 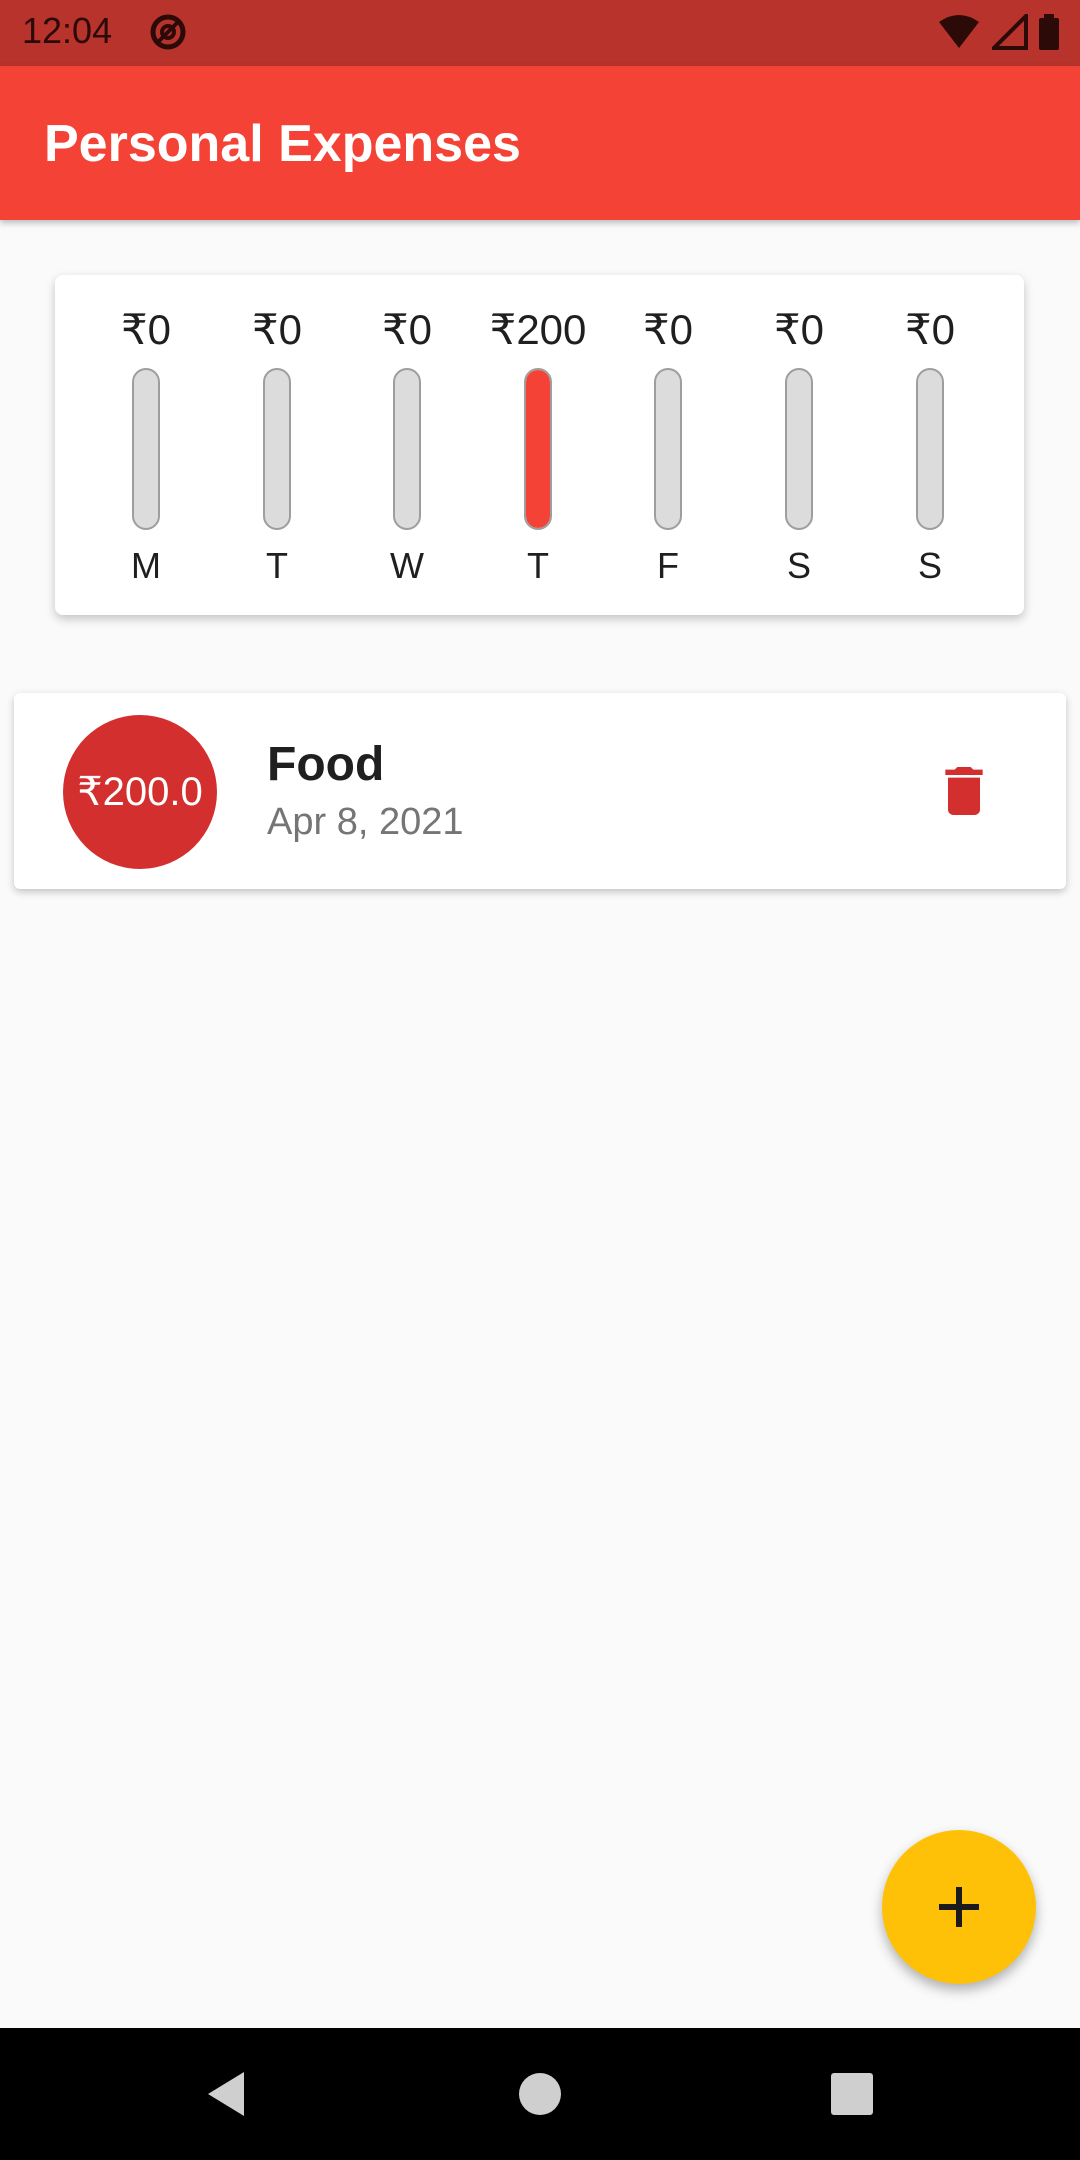 I want to click on chart-day-column: ₹200 T, so click(x=538, y=445).